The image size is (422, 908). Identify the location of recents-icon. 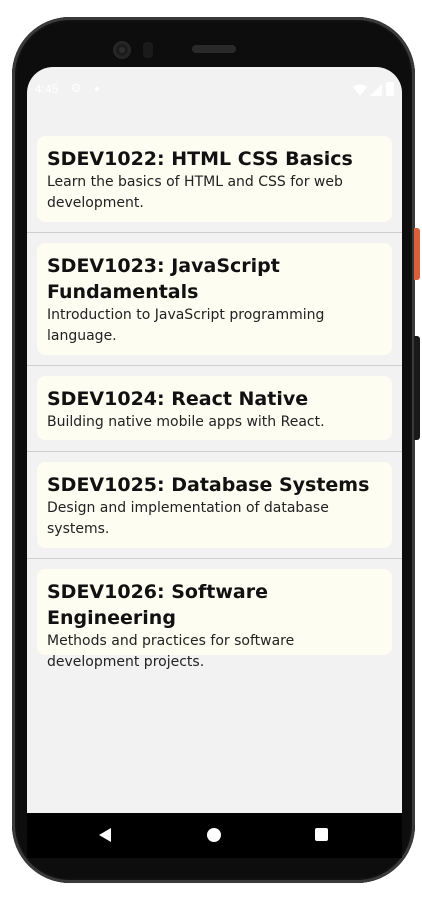
(321, 834).